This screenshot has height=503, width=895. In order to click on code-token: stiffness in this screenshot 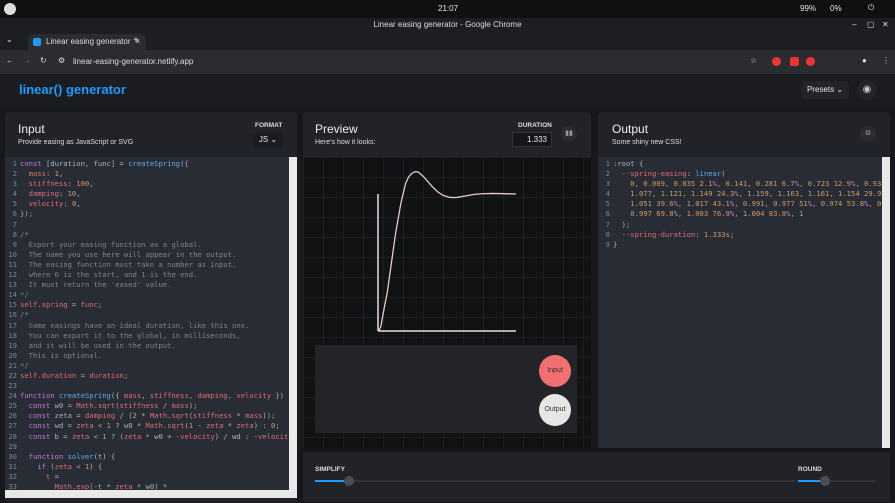, I will do `click(213, 416)`.